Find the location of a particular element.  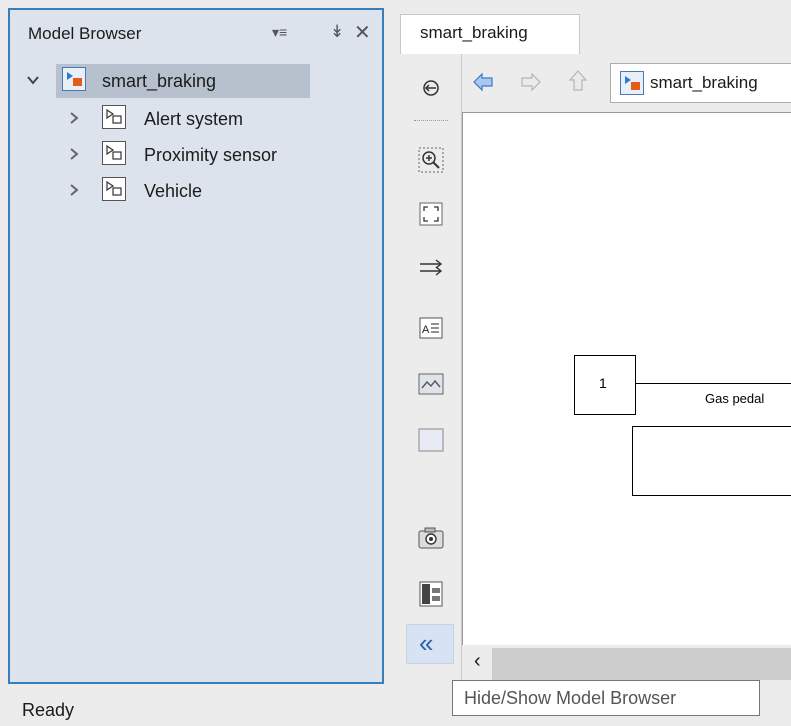

tree-node-label: Proximity sensor is located at coordinates (211, 155).